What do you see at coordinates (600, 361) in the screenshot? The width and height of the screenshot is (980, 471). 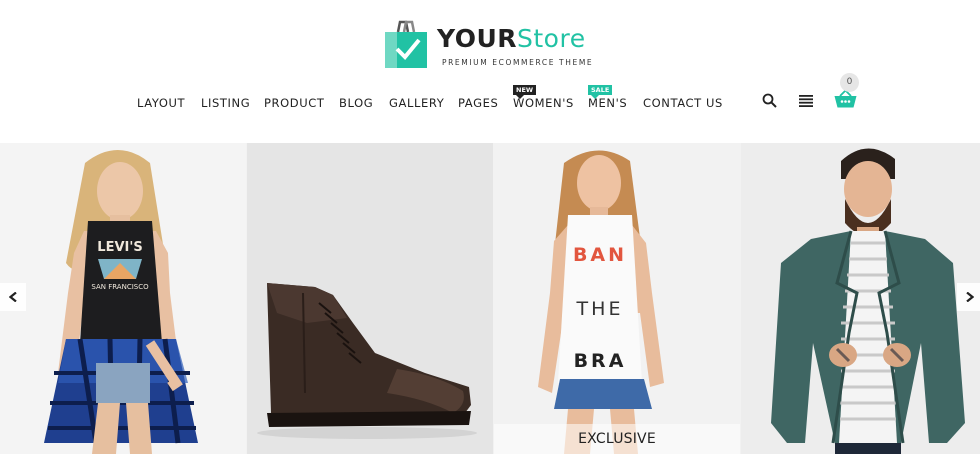 I see `svg-text: BRA` at bounding box center [600, 361].